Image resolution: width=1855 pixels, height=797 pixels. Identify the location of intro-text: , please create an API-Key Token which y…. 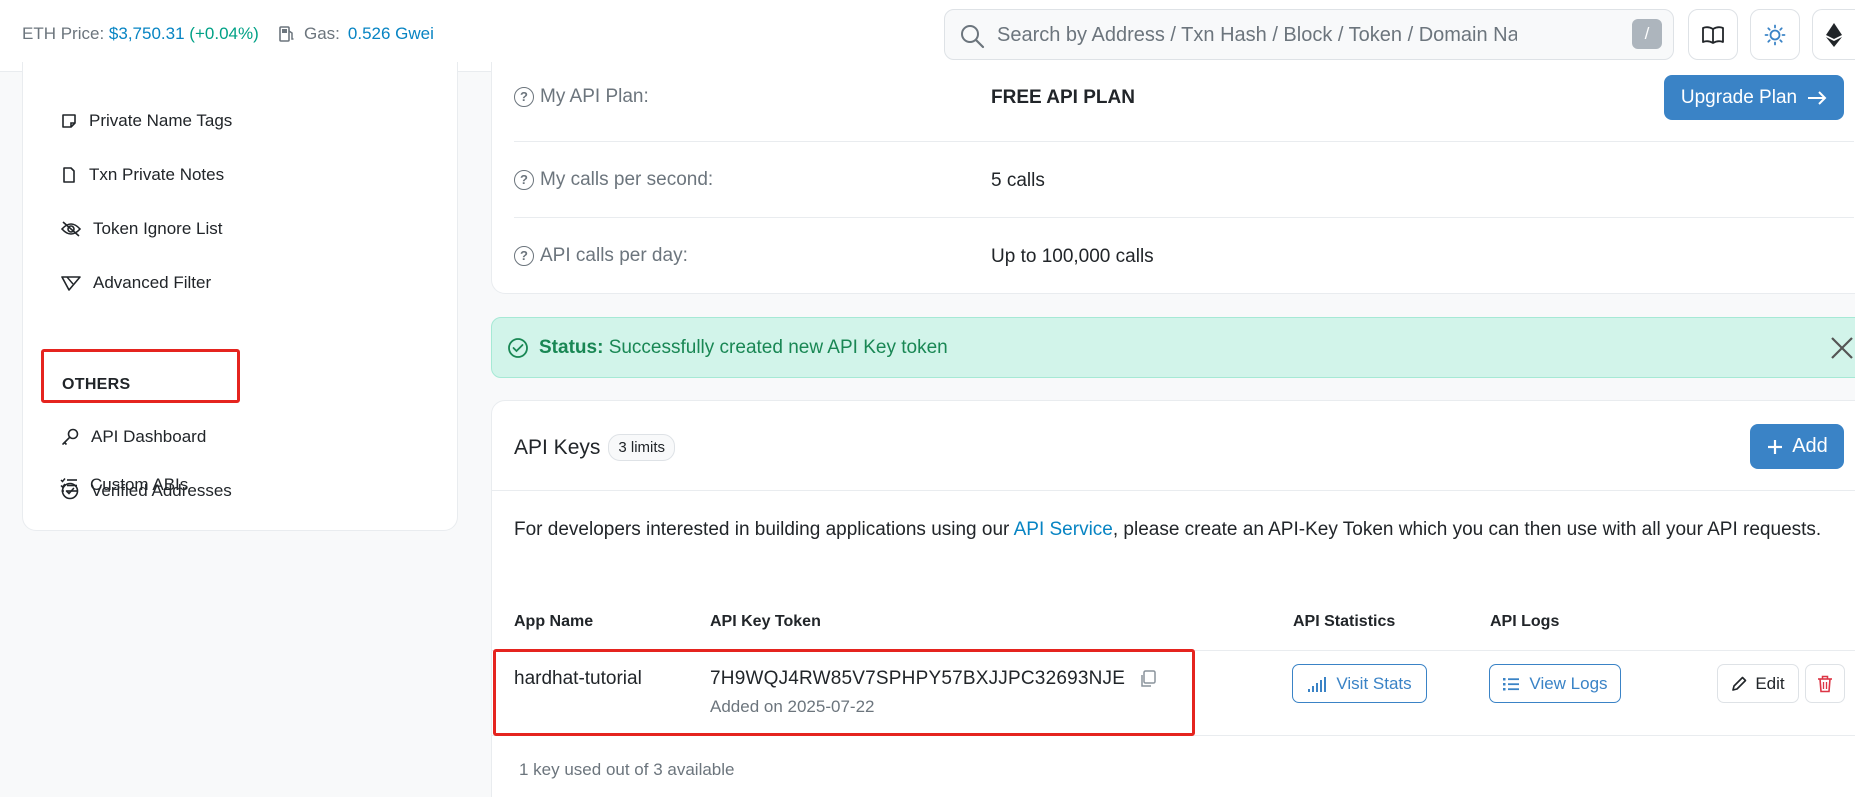
(1467, 529).